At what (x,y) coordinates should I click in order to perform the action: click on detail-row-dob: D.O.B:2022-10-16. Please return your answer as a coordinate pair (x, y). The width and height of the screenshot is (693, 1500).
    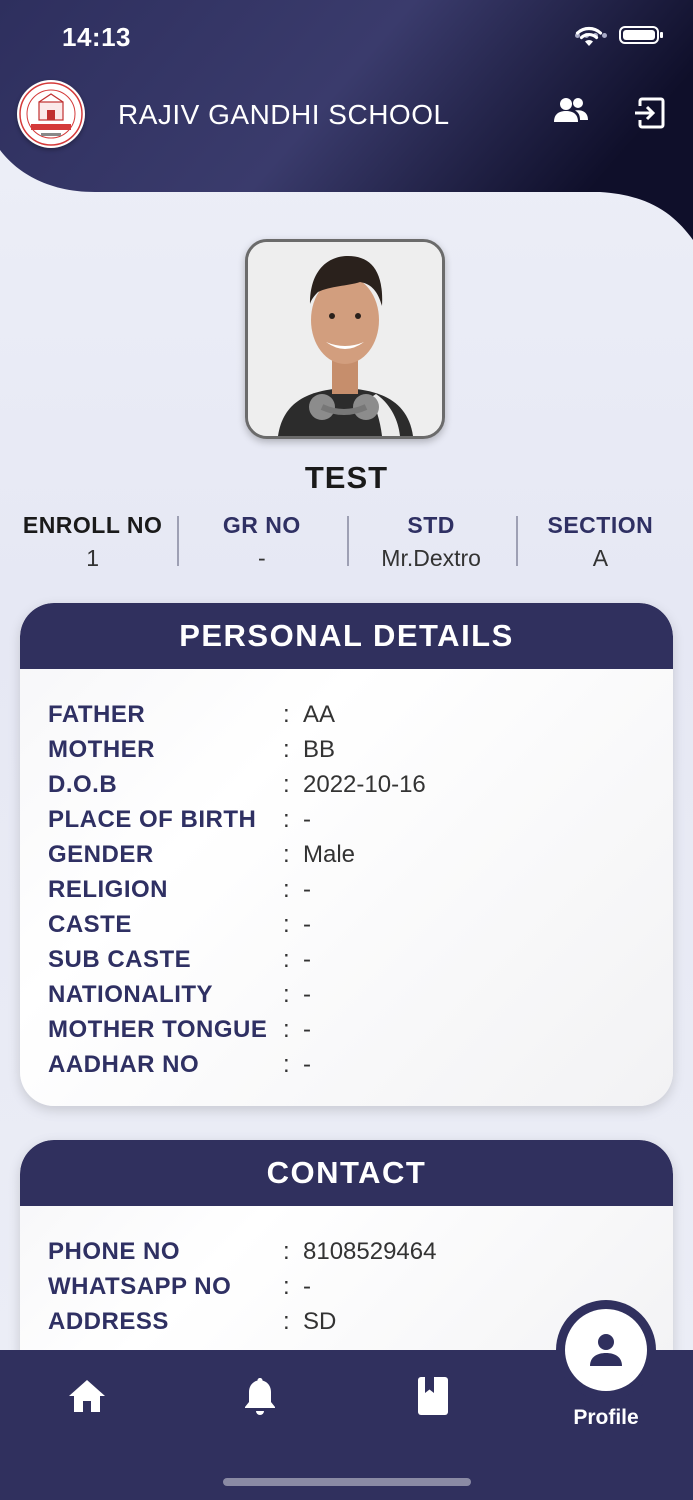
    Looking at the image, I should click on (360, 784).